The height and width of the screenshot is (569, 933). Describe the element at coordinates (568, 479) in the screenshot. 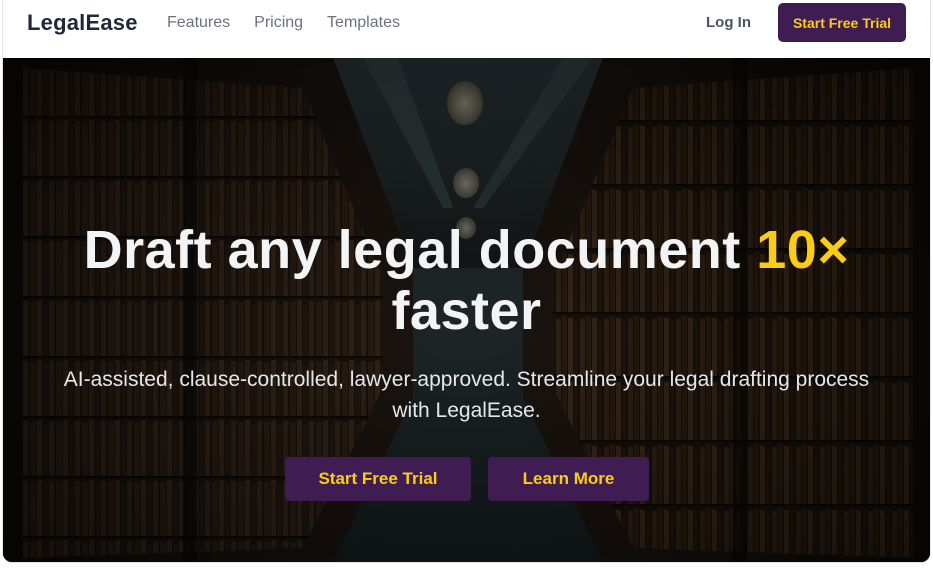

I see `hero-learn-more-button: Learn More` at that location.